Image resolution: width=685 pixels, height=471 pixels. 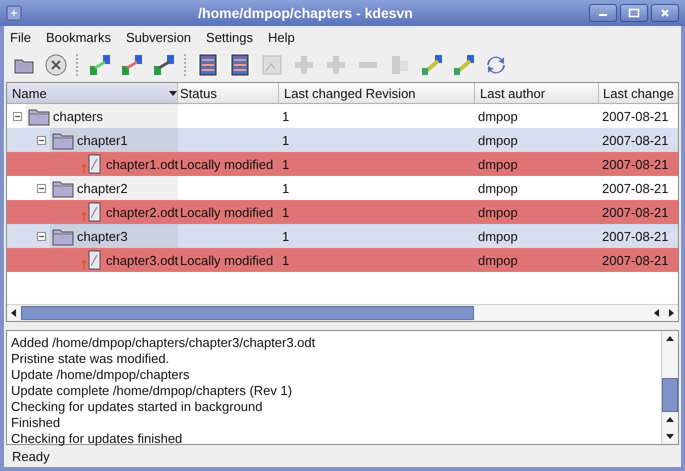 What do you see at coordinates (56, 65) in the screenshot?
I see `stop-icon` at bounding box center [56, 65].